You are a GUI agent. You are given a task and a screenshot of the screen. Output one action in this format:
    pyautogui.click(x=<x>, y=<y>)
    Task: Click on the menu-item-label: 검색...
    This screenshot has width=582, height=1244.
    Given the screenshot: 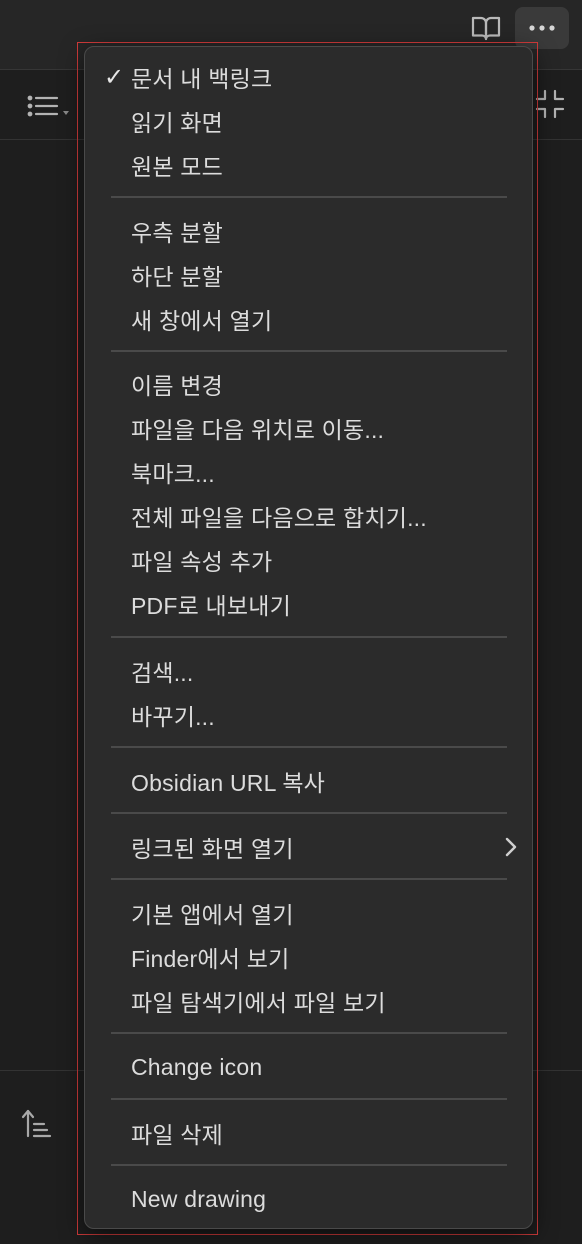 What is the action you would take?
    pyautogui.click(x=162, y=673)
    